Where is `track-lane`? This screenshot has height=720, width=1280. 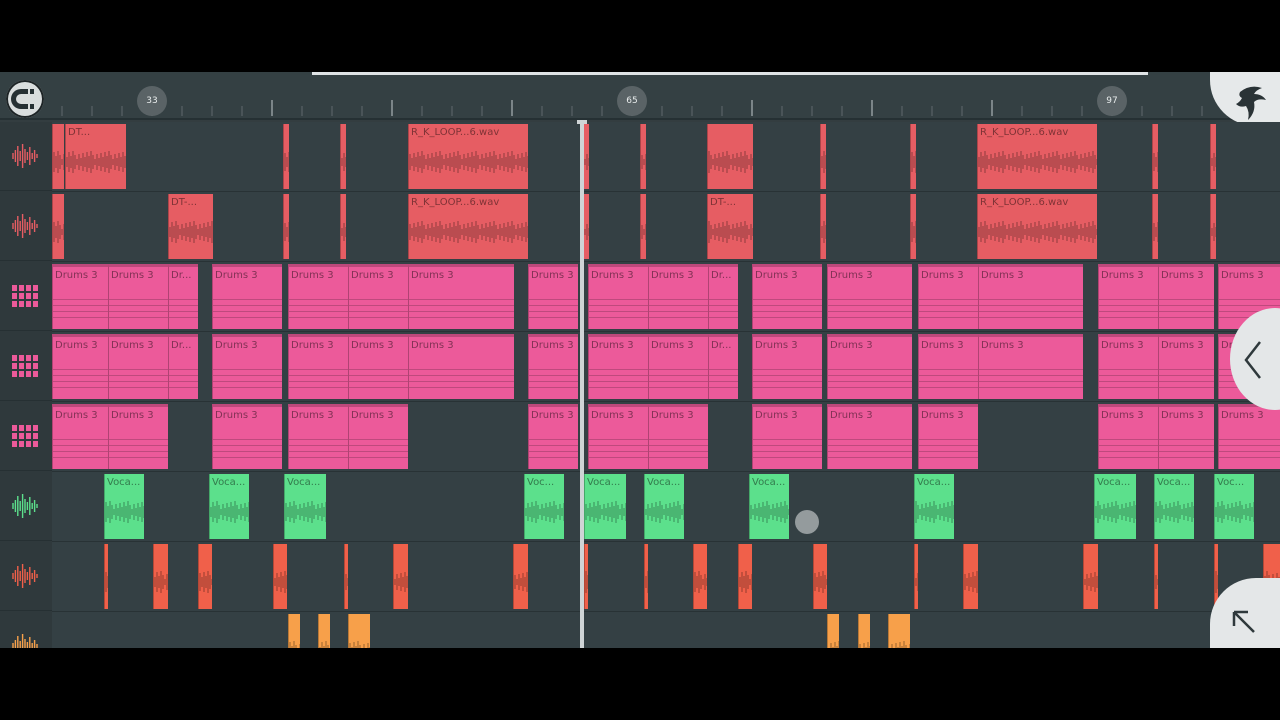
track-lane is located at coordinates (666, 630).